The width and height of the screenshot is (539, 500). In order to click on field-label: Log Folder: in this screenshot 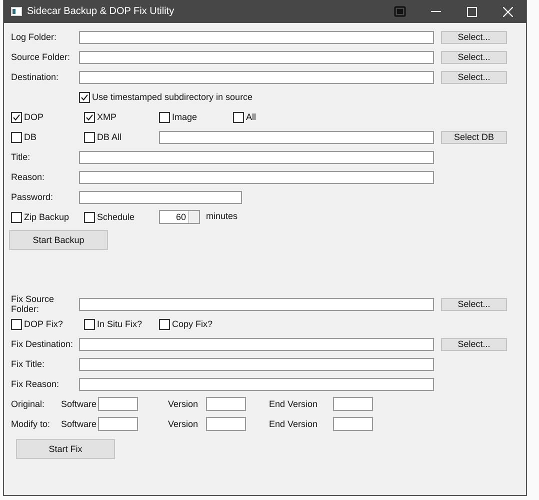, I will do `click(34, 37)`.